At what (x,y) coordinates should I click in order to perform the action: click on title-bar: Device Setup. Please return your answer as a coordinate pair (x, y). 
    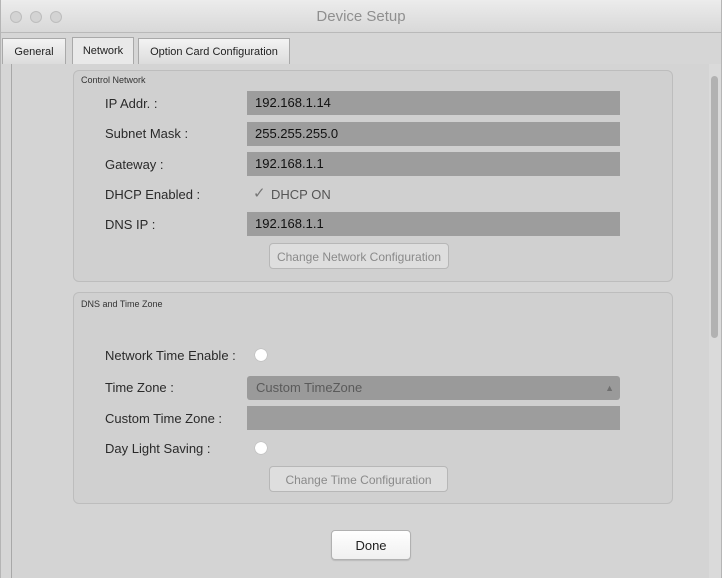
    Looking at the image, I should click on (361, 16).